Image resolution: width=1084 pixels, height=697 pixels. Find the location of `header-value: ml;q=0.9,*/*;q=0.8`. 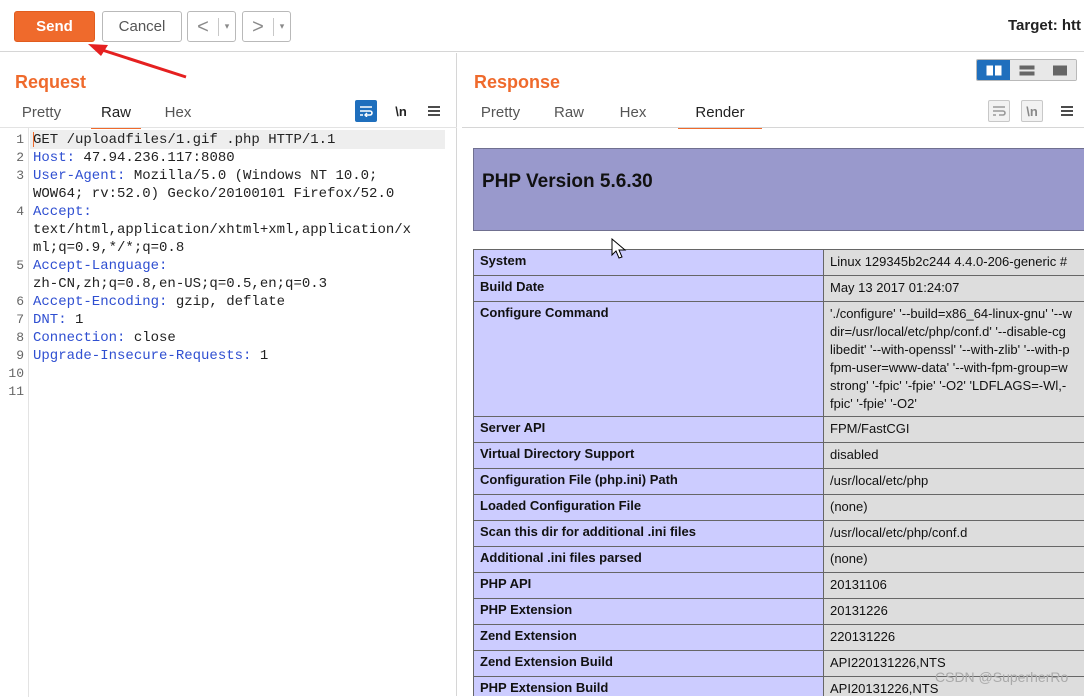

header-value: ml;q=0.9,*/*;q=0.8 is located at coordinates (108, 248).